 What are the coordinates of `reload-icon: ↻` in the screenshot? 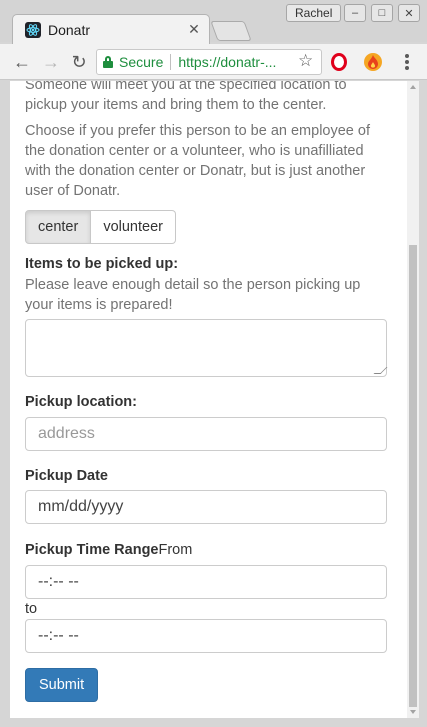 It's located at (79, 62).